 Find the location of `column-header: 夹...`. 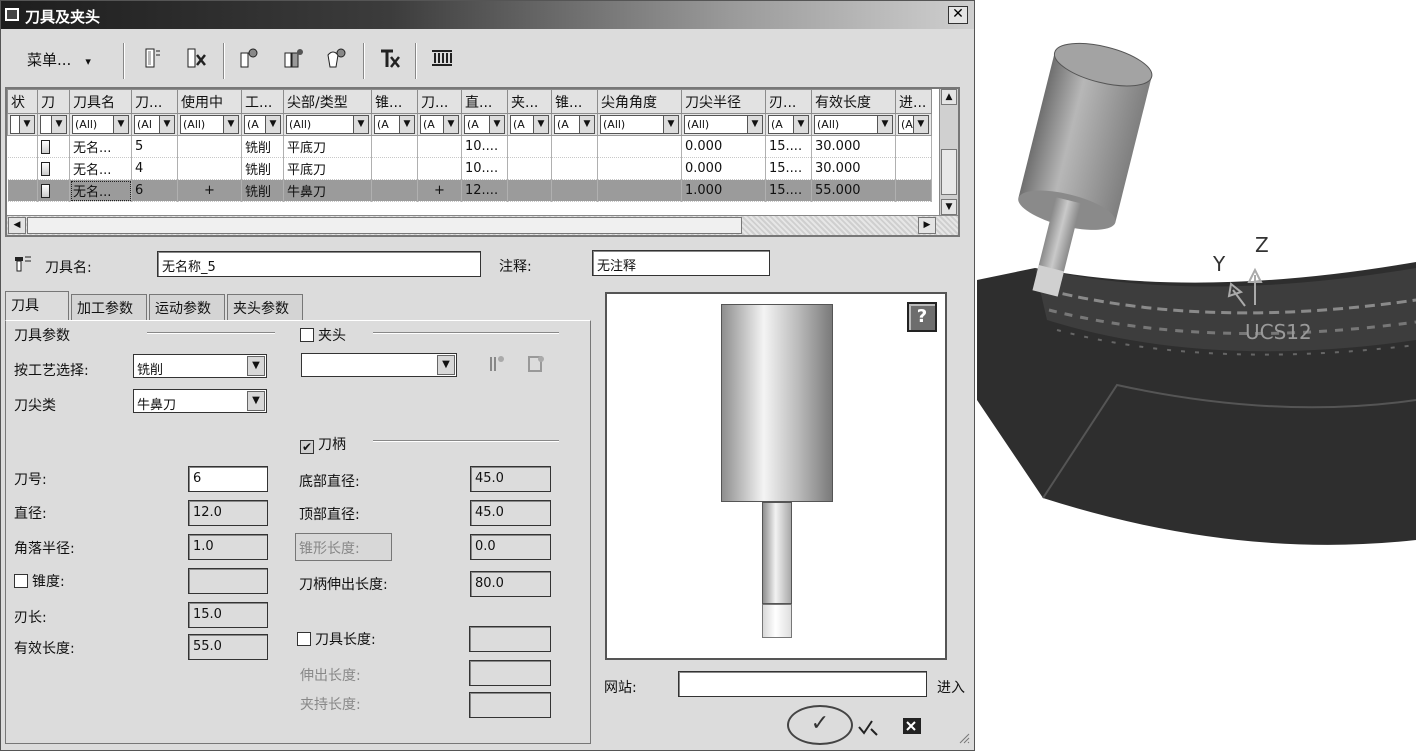

column-header: 夹... is located at coordinates (529, 101).